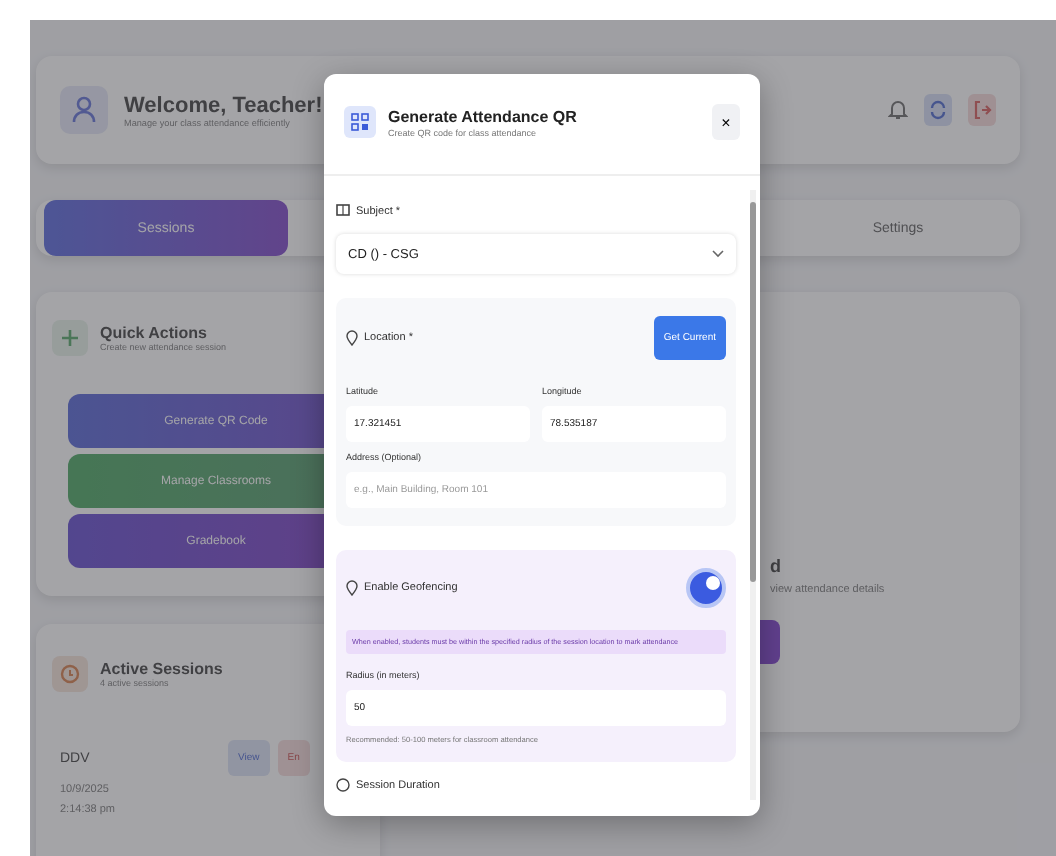  I want to click on refresh-icon, so click(938, 110).